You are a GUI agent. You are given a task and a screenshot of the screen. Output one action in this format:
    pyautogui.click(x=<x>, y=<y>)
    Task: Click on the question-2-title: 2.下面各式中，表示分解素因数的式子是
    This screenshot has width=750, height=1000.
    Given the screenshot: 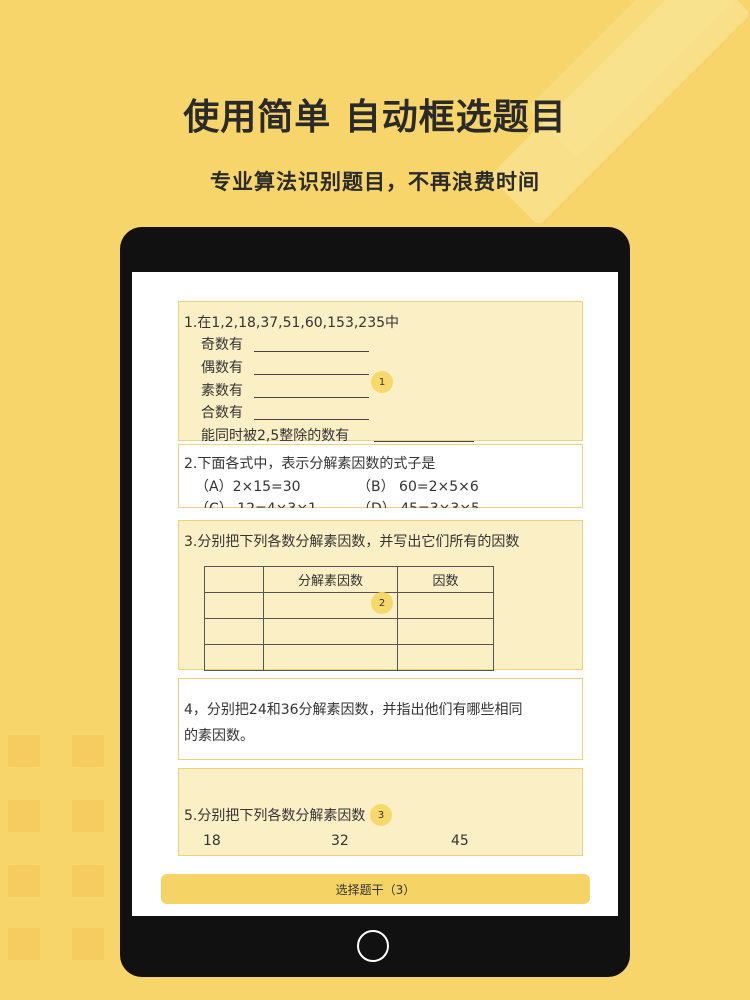 What is the action you would take?
    pyautogui.click(x=310, y=464)
    